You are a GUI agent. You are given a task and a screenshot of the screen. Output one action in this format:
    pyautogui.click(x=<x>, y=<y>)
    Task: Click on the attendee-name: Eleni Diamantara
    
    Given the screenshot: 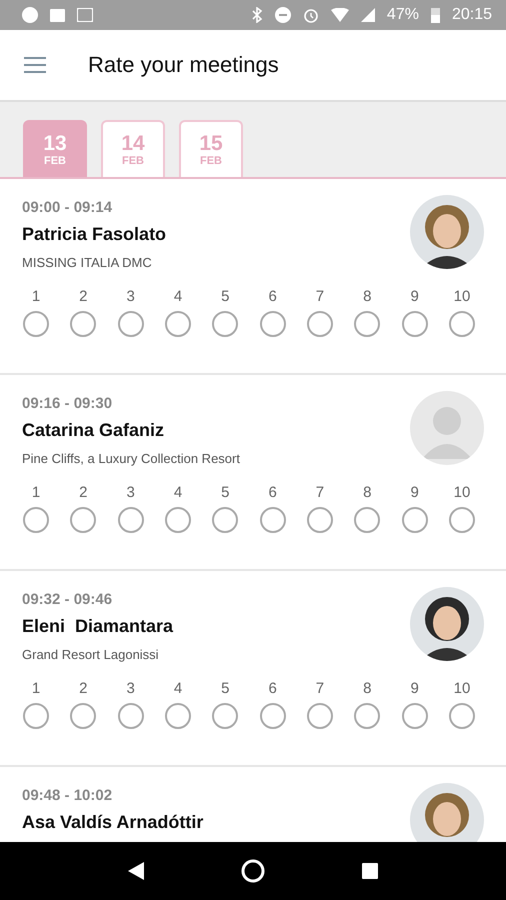 What is the action you would take?
    pyautogui.click(x=98, y=626)
    